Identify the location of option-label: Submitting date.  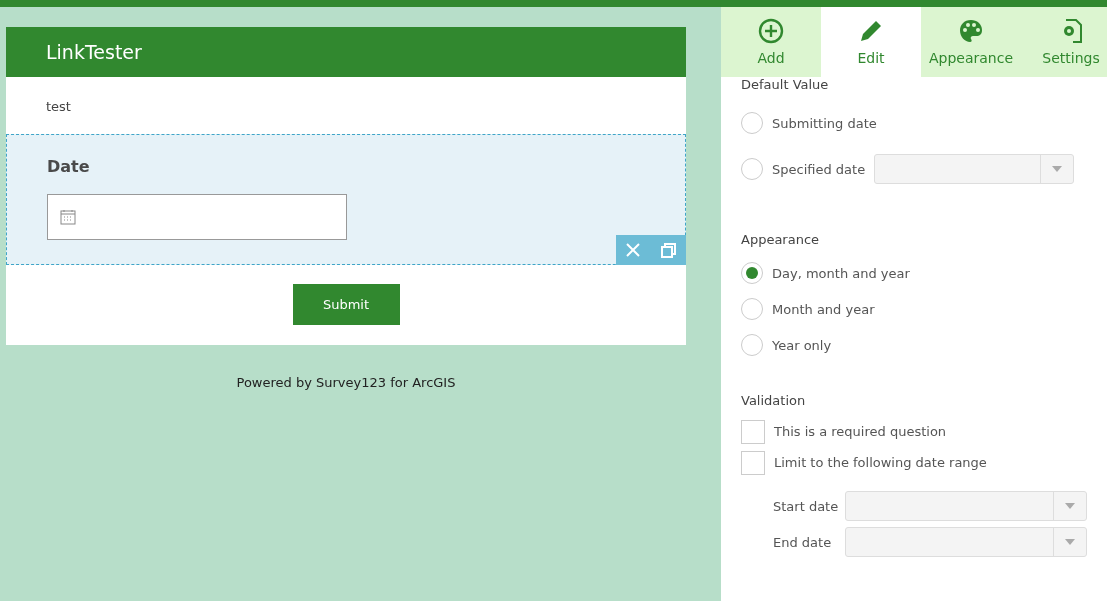
(824, 123).